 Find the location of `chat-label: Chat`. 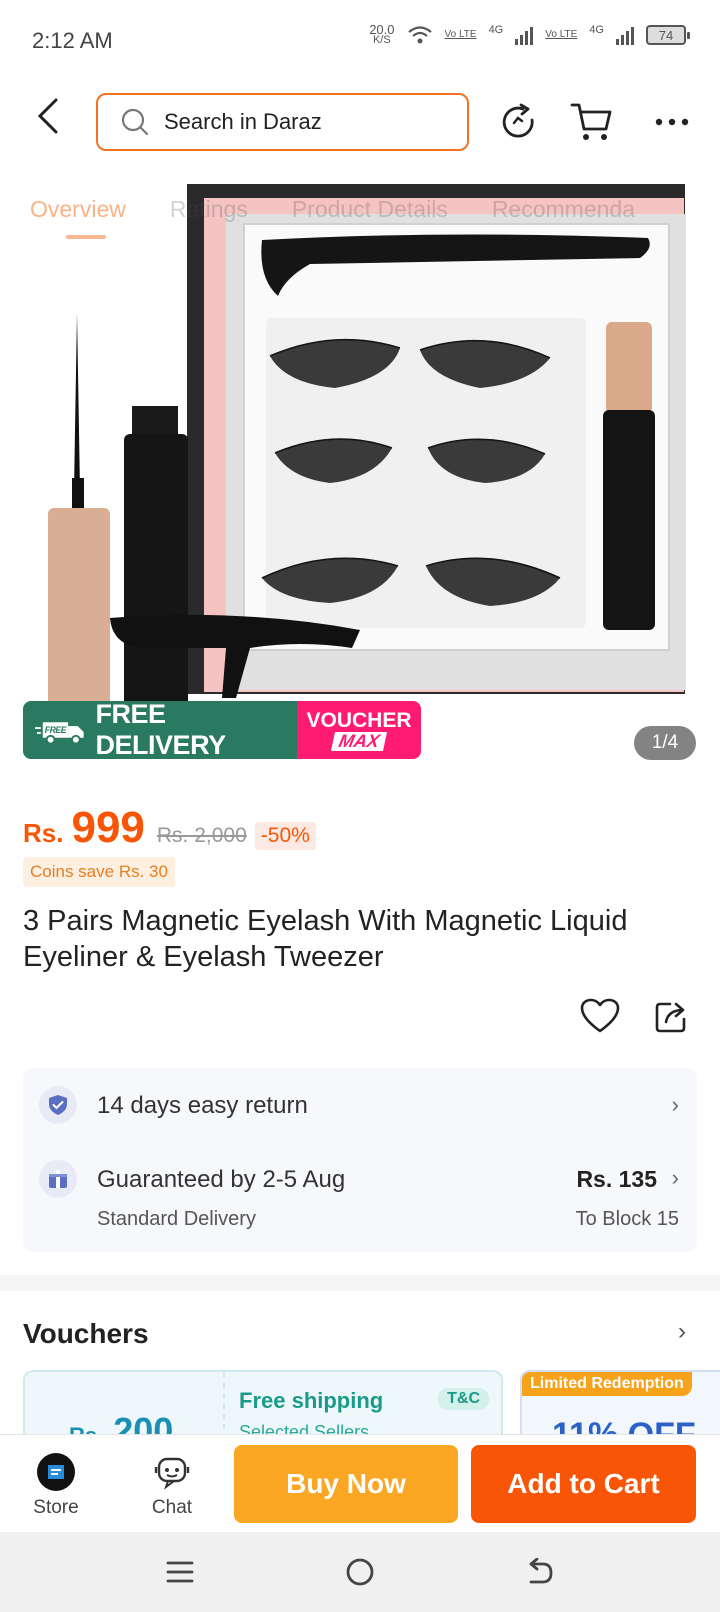

chat-label: Chat is located at coordinates (172, 1507).